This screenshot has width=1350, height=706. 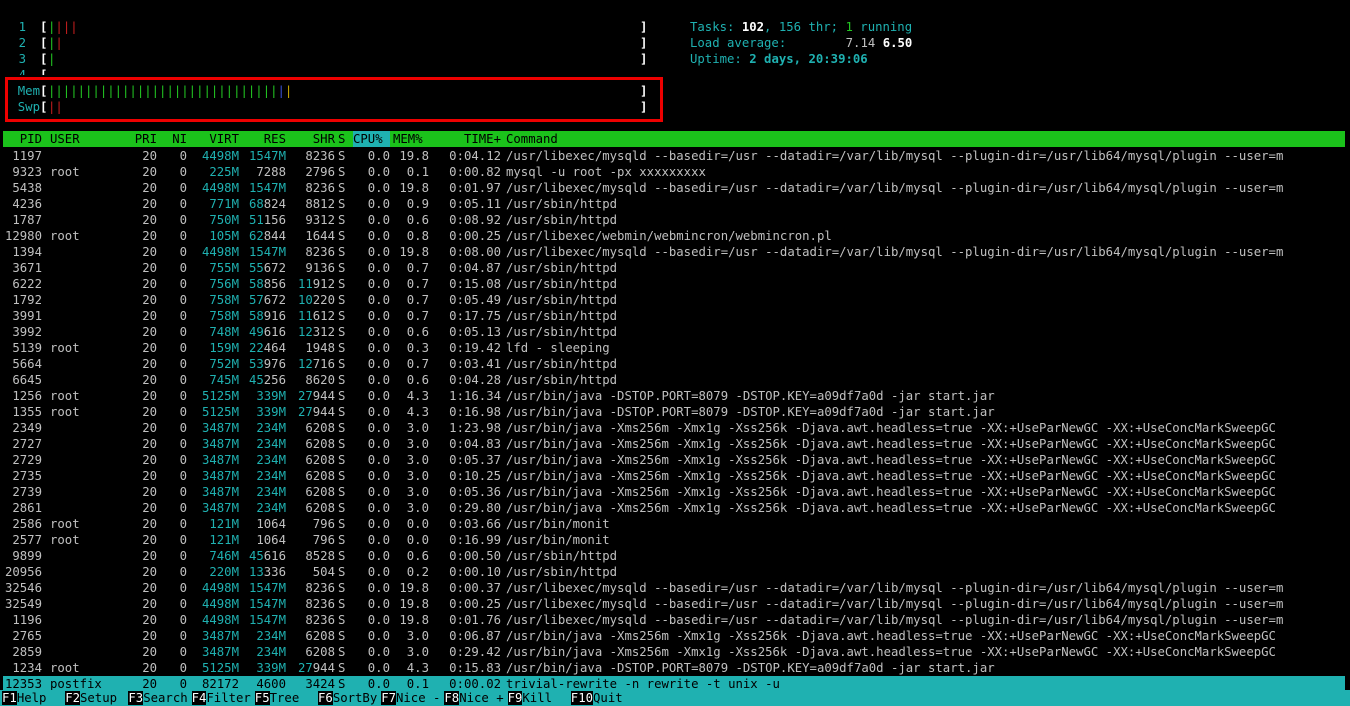 I want to click on cell-cmd: /usr/sbin/httpd, so click(x=562, y=204).